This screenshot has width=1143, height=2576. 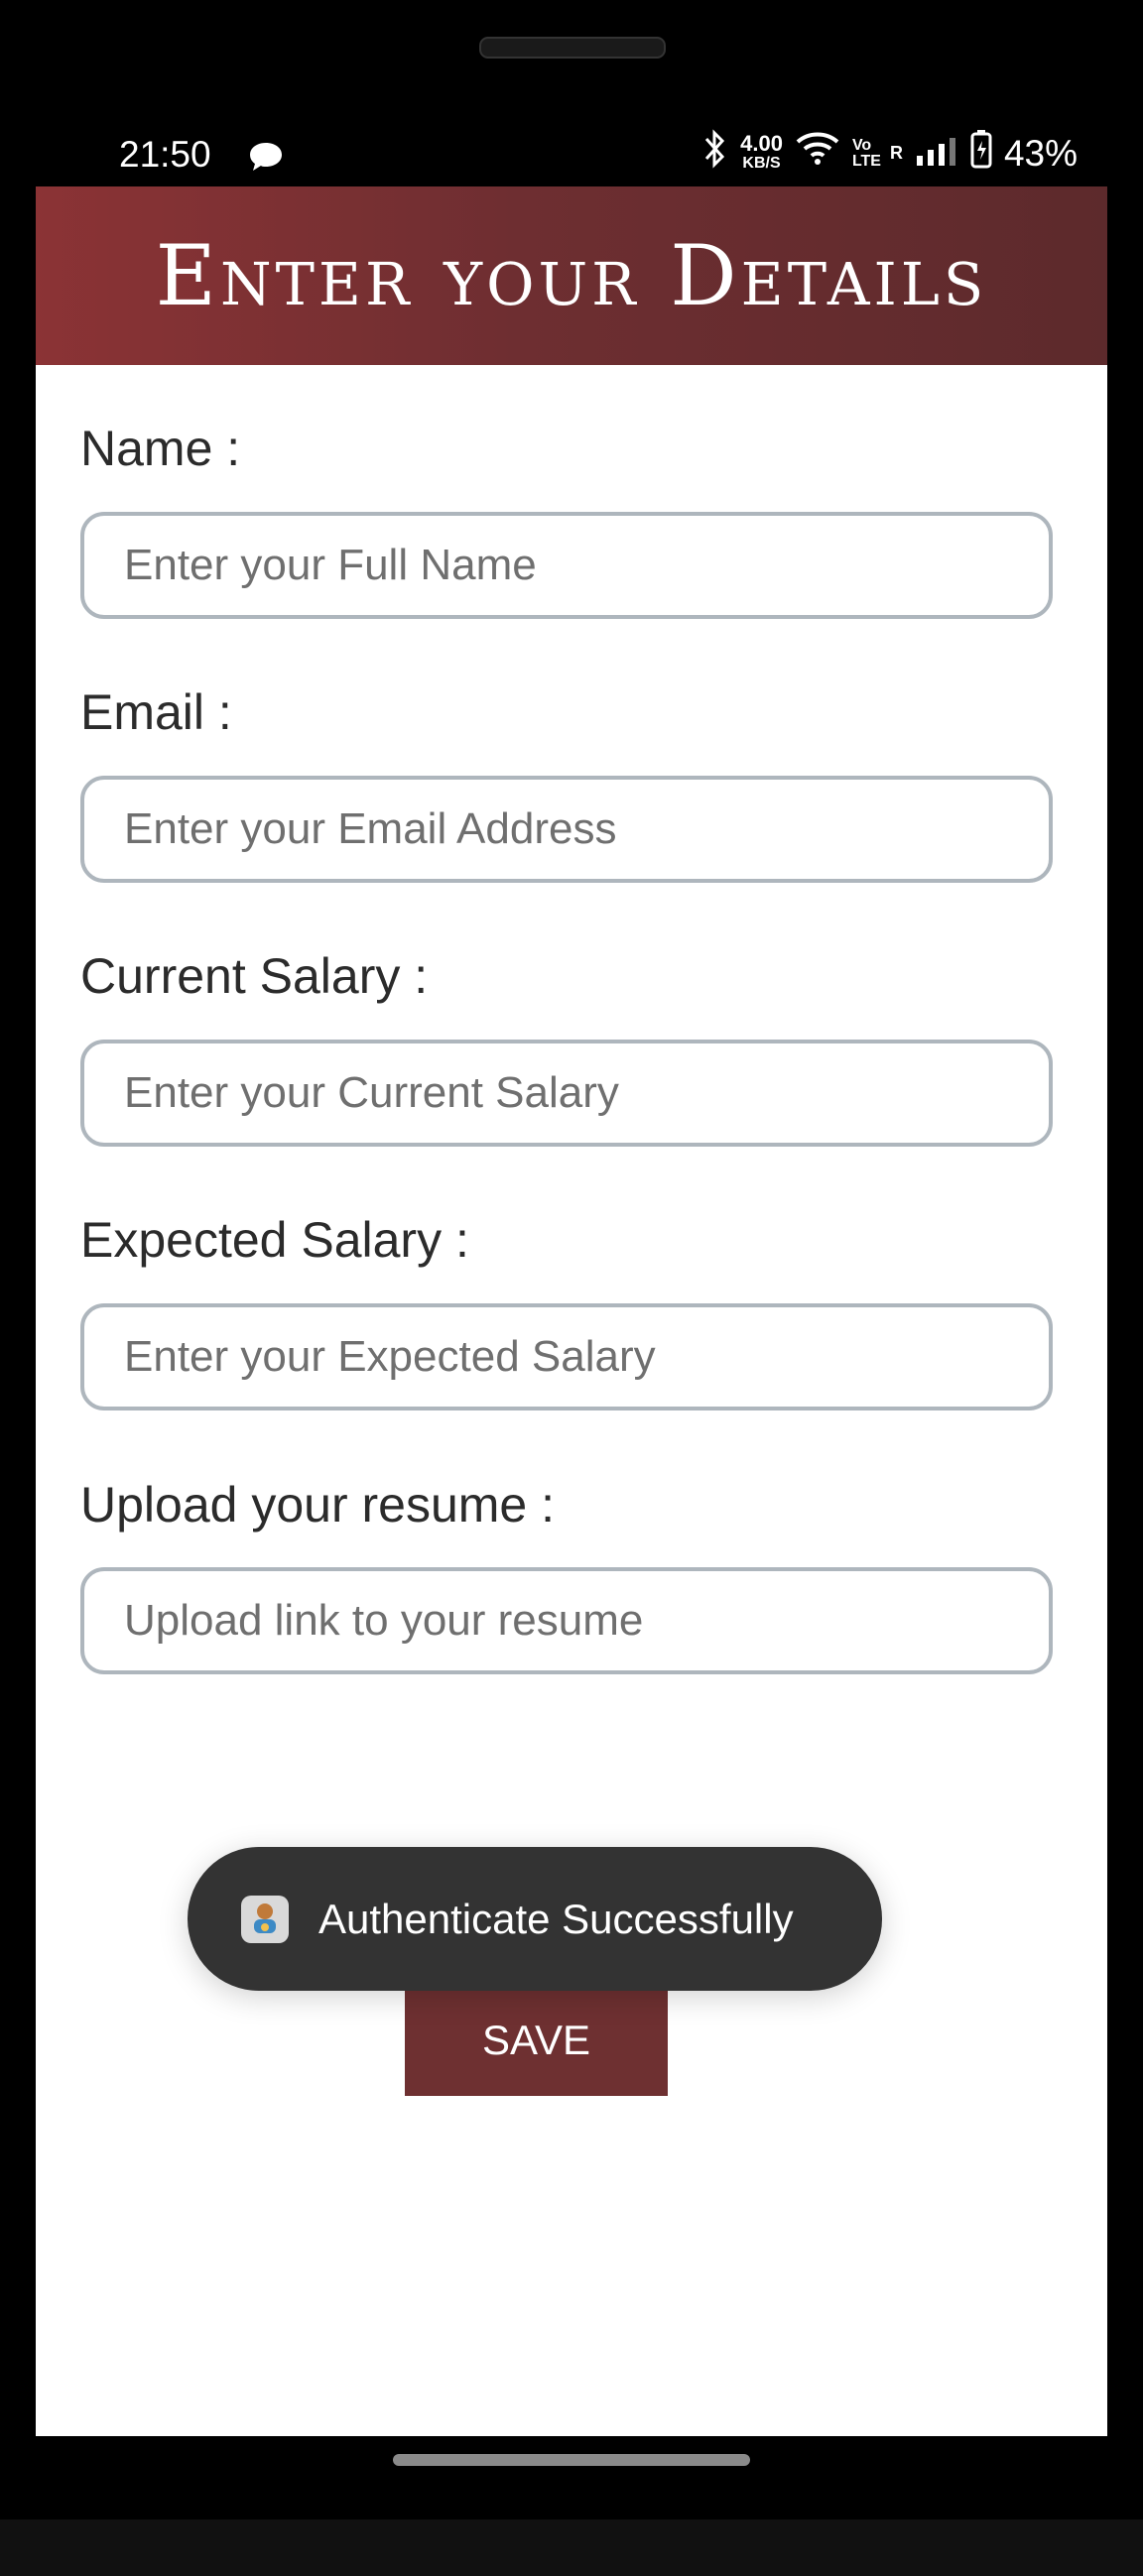 What do you see at coordinates (761, 143) in the screenshot?
I see `speed-value: 4.00` at bounding box center [761, 143].